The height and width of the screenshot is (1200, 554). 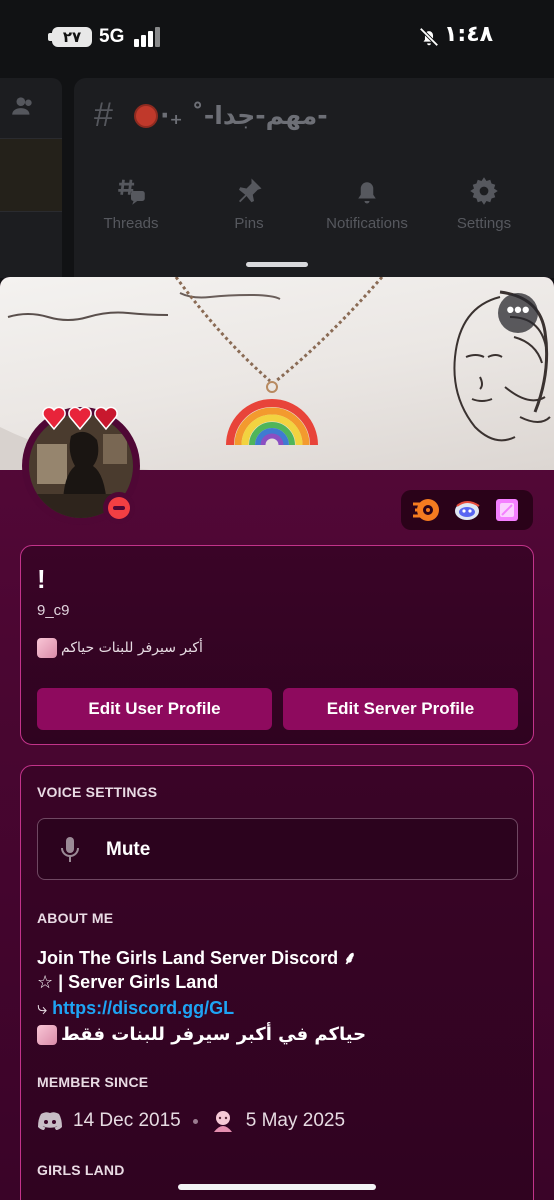 What do you see at coordinates (249, 223) in the screenshot?
I see `tab-pins-label: Pins` at bounding box center [249, 223].